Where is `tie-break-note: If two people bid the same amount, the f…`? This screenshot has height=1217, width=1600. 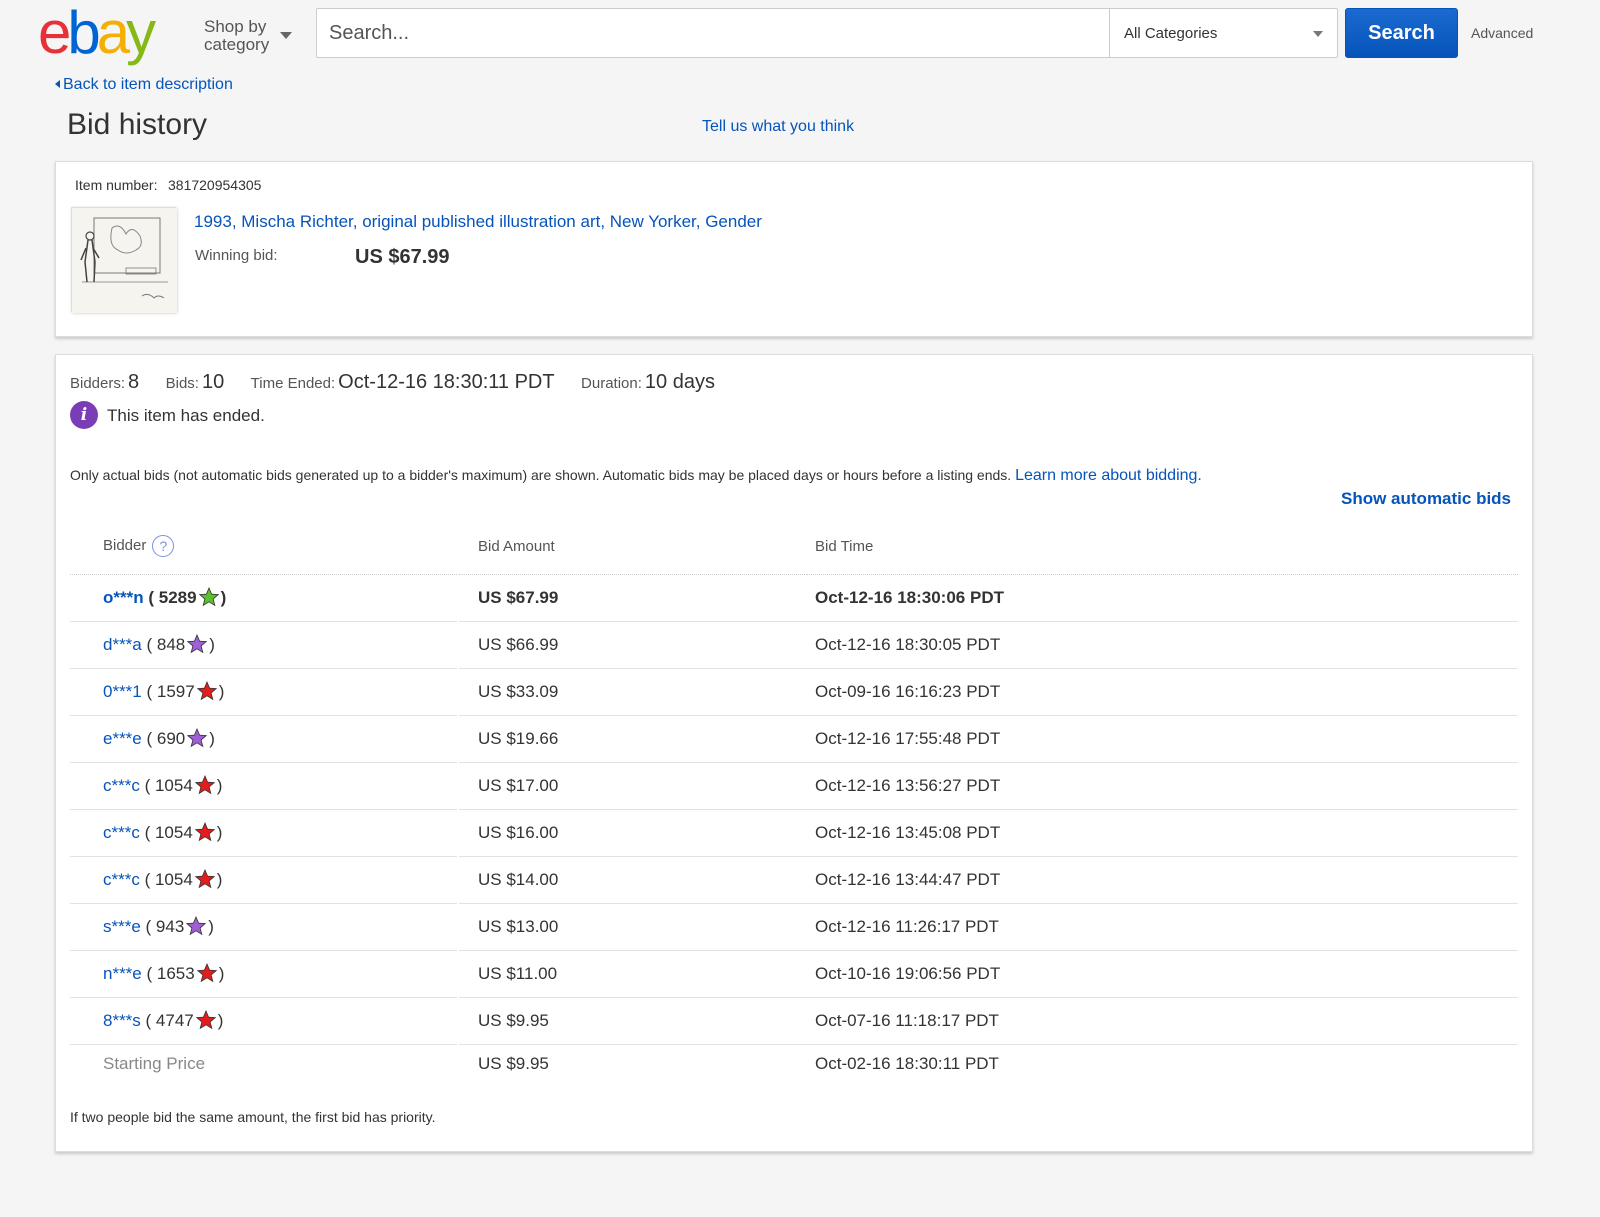
tie-break-note: If two people bid the same amount, the f… is located at coordinates (253, 1117).